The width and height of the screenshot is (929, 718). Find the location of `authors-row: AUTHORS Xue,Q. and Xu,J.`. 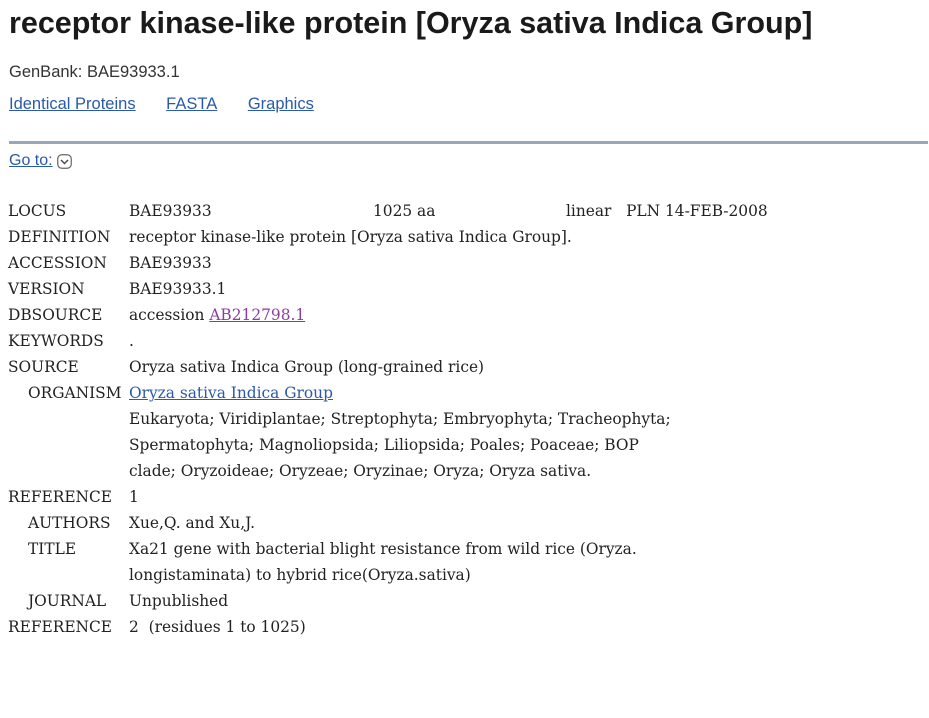

authors-row: AUTHORS Xue,Q. and Xu,J. is located at coordinates (131, 523).